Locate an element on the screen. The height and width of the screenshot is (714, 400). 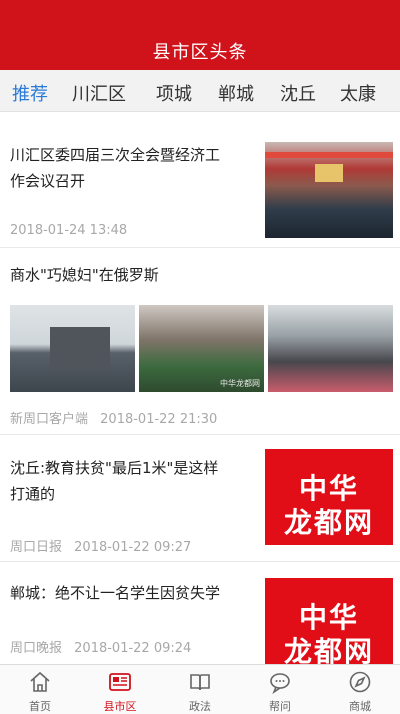
home-icon is located at coordinates (40, 681).